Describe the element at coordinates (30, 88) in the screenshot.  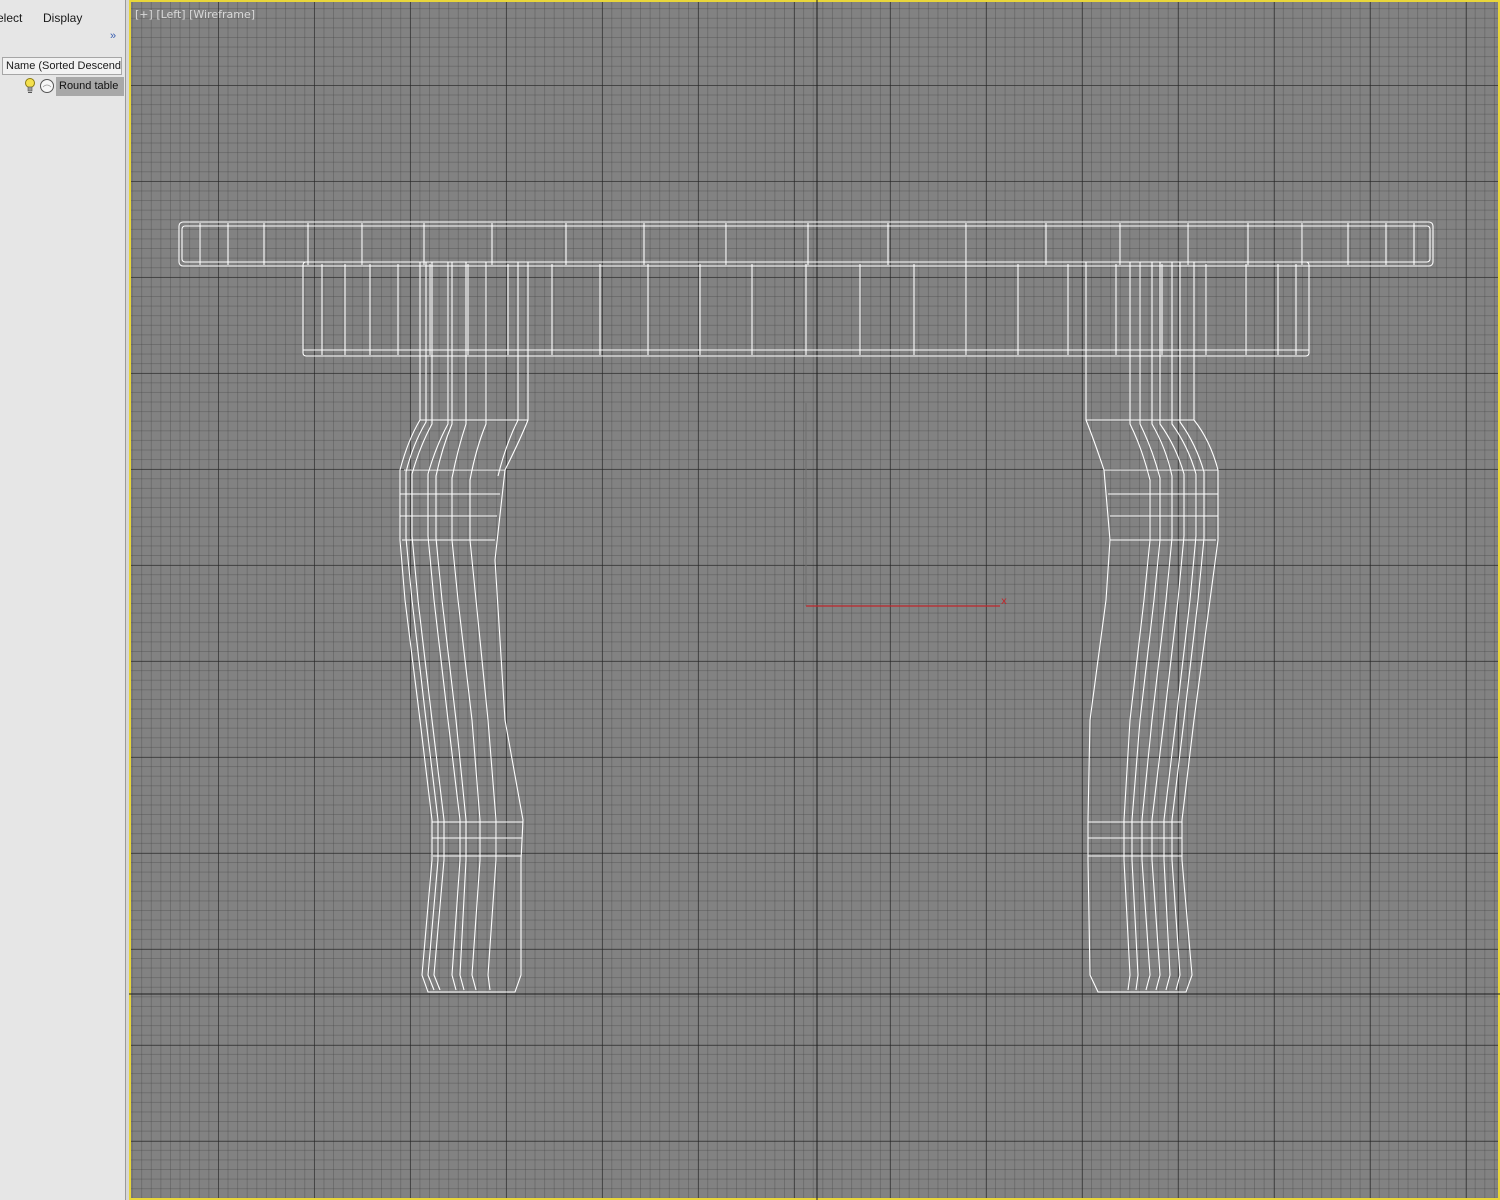
I see `lightbulb-icon` at that location.